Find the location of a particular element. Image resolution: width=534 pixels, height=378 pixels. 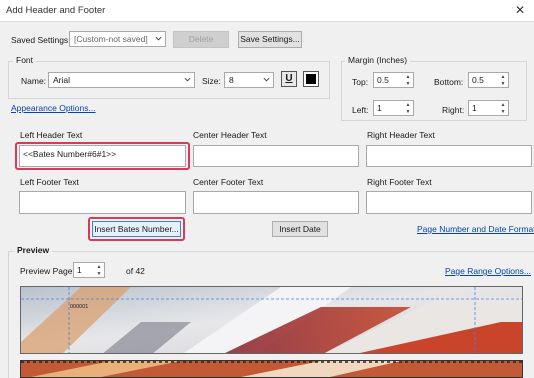

center-footer-input is located at coordinates (276, 202).